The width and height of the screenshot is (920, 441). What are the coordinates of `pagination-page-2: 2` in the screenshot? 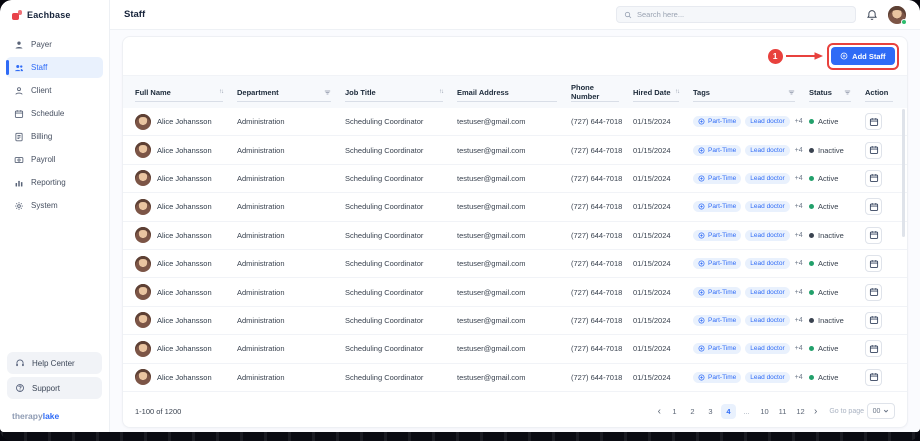 It's located at (692, 411).